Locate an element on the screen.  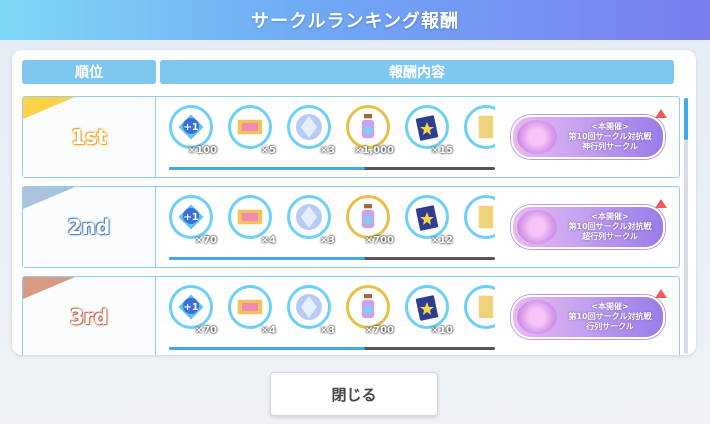
reward-quantity: ×5 is located at coordinates (268, 150).